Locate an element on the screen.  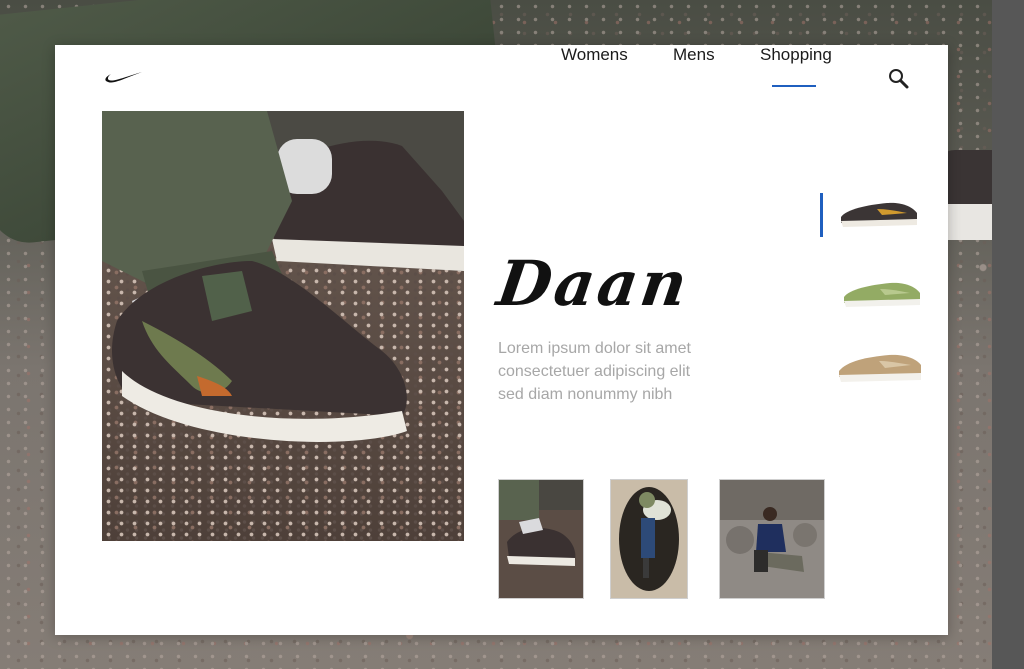
nav-shopping: Shopping is located at coordinates (796, 66).